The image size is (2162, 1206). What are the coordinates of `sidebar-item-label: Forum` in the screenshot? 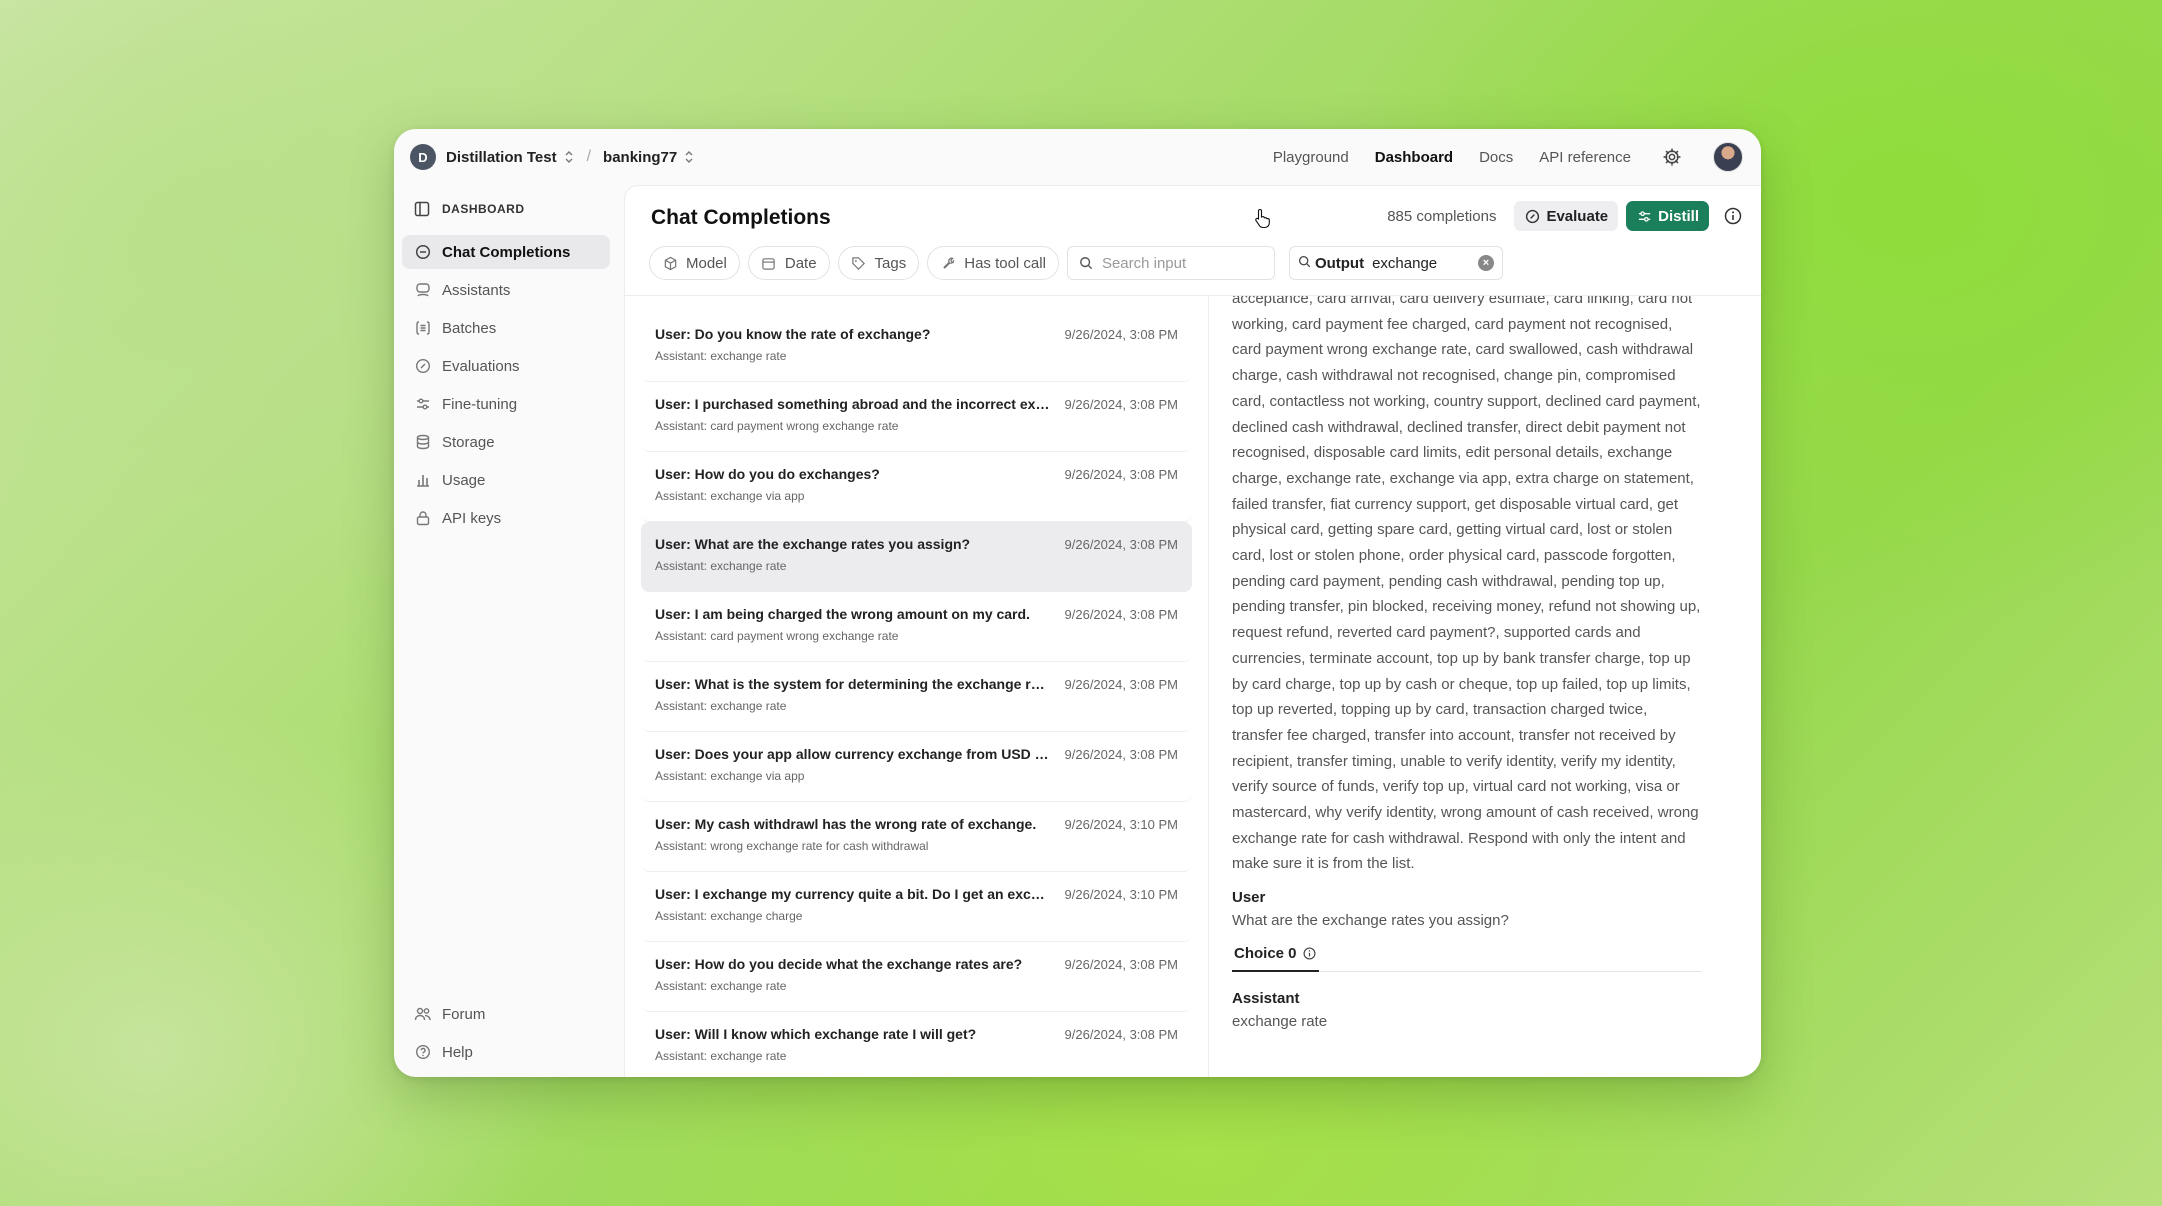 It's located at (464, 1014).